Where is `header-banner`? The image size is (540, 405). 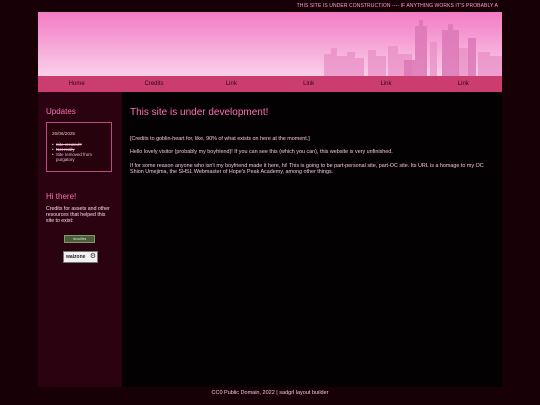 header-banner is located at coordinates (270, 44).